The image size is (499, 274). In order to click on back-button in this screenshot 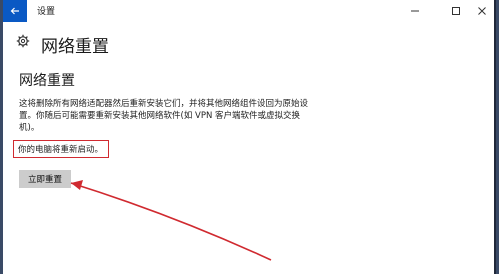, I will do `click(15, 11)`.